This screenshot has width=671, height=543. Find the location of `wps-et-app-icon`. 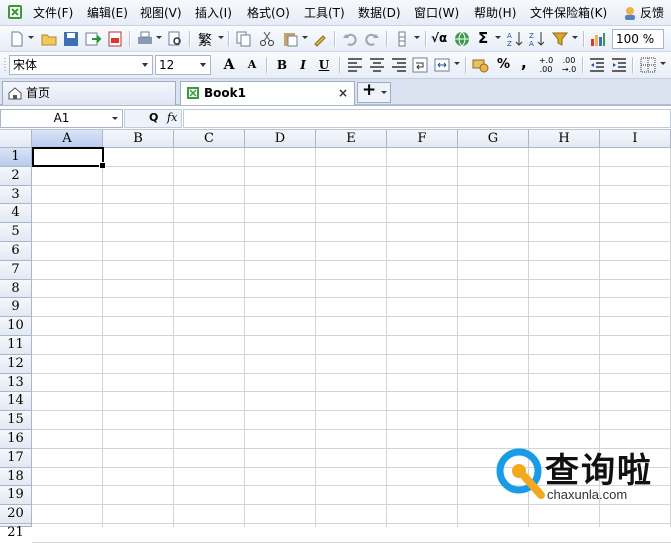

wps-et-app-icon is located at coordinates (15, 12).